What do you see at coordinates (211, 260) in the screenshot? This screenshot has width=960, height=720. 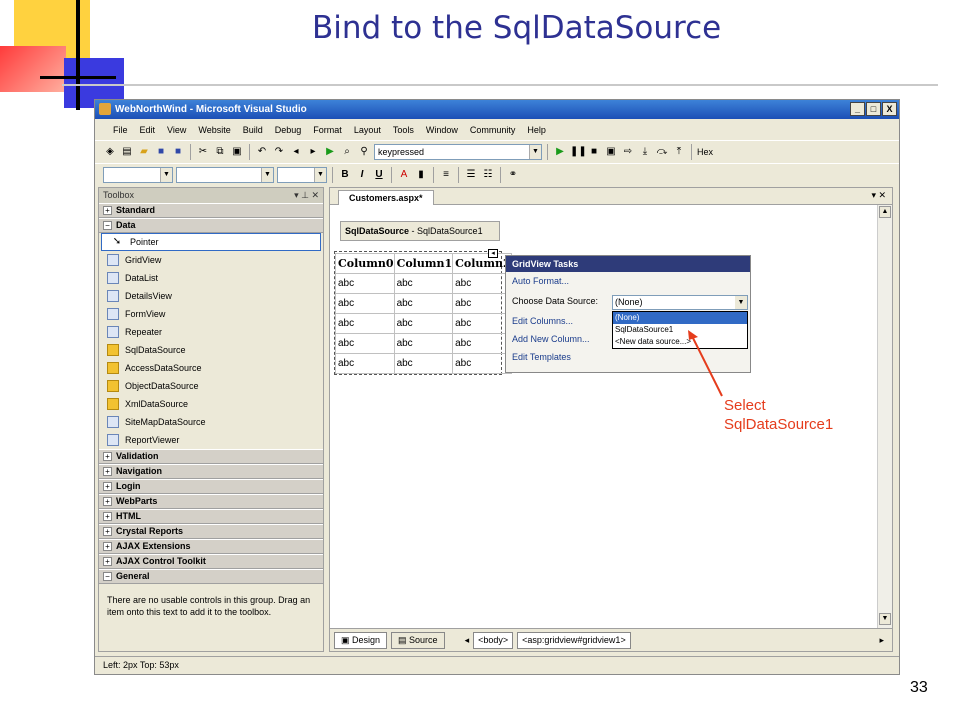 I see `toolbox-item-gridview: GridView` at bounding box center [211, 260].